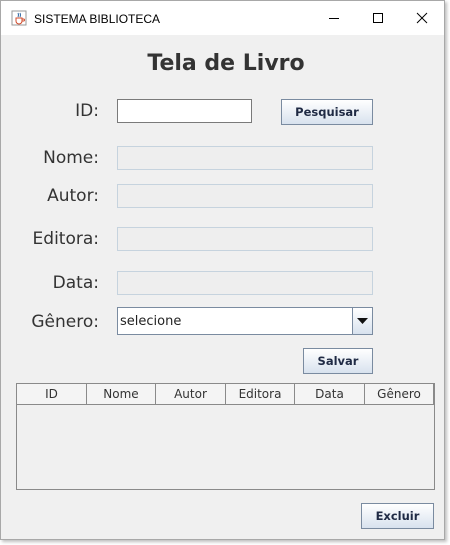 The image size is (450, 545). What do you see at coordinates (327, 112) in the screenshot?
I see `pesquisar-button: Pesquisar` at bounding box center [327, 112].